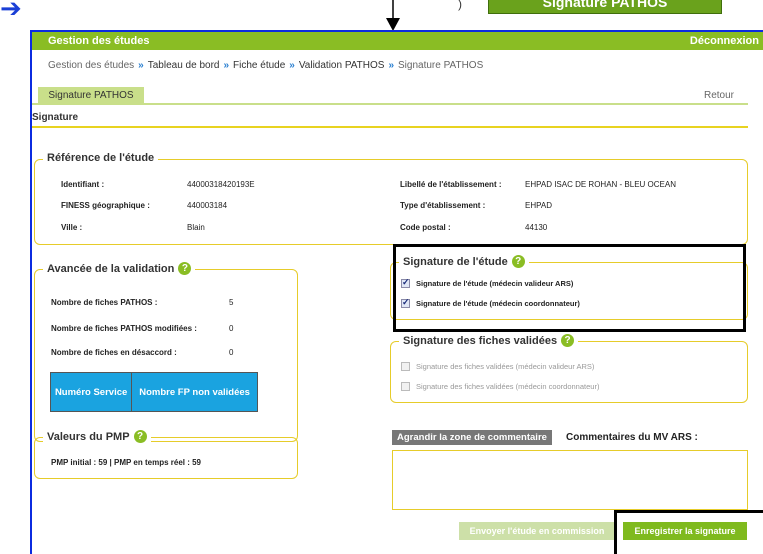 The image size is (763, 554). What do you see at coordinates (538, 205) in the screenshot?
I see `type-value: EHPAD` at bounding box center [538, 205].